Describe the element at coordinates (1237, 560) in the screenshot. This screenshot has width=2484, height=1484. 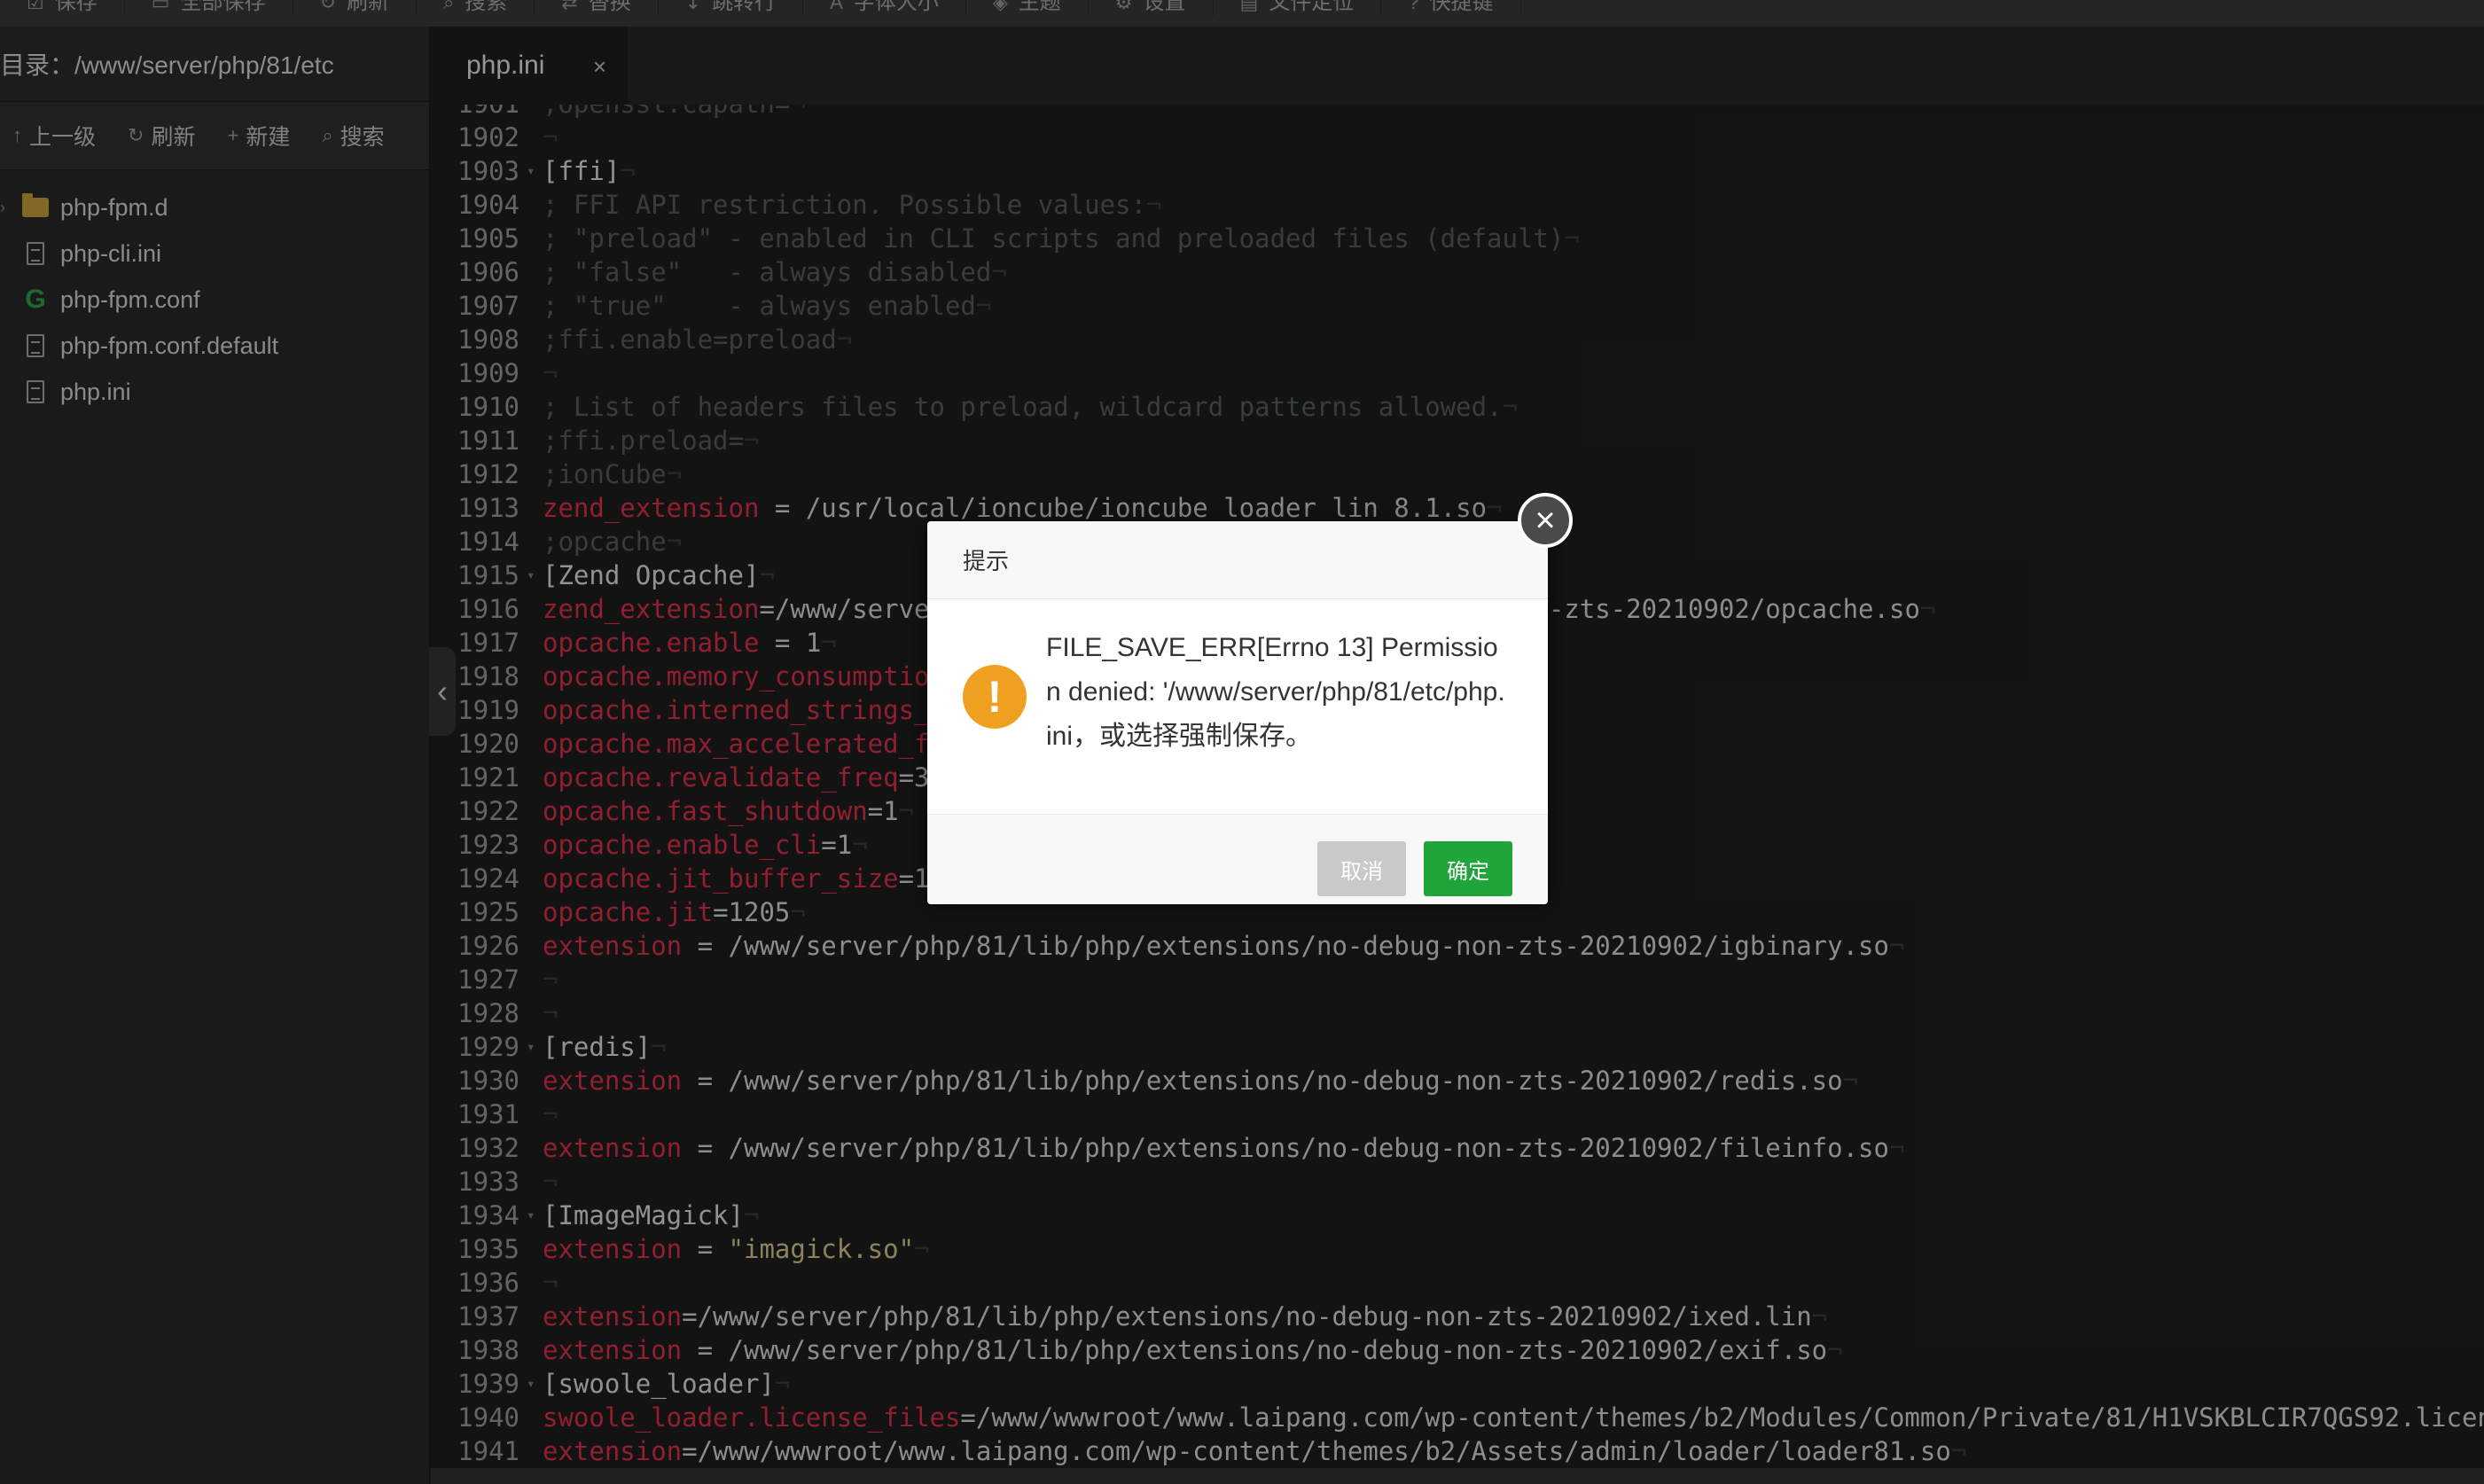
I see `dialog-title: 提示` at that location.